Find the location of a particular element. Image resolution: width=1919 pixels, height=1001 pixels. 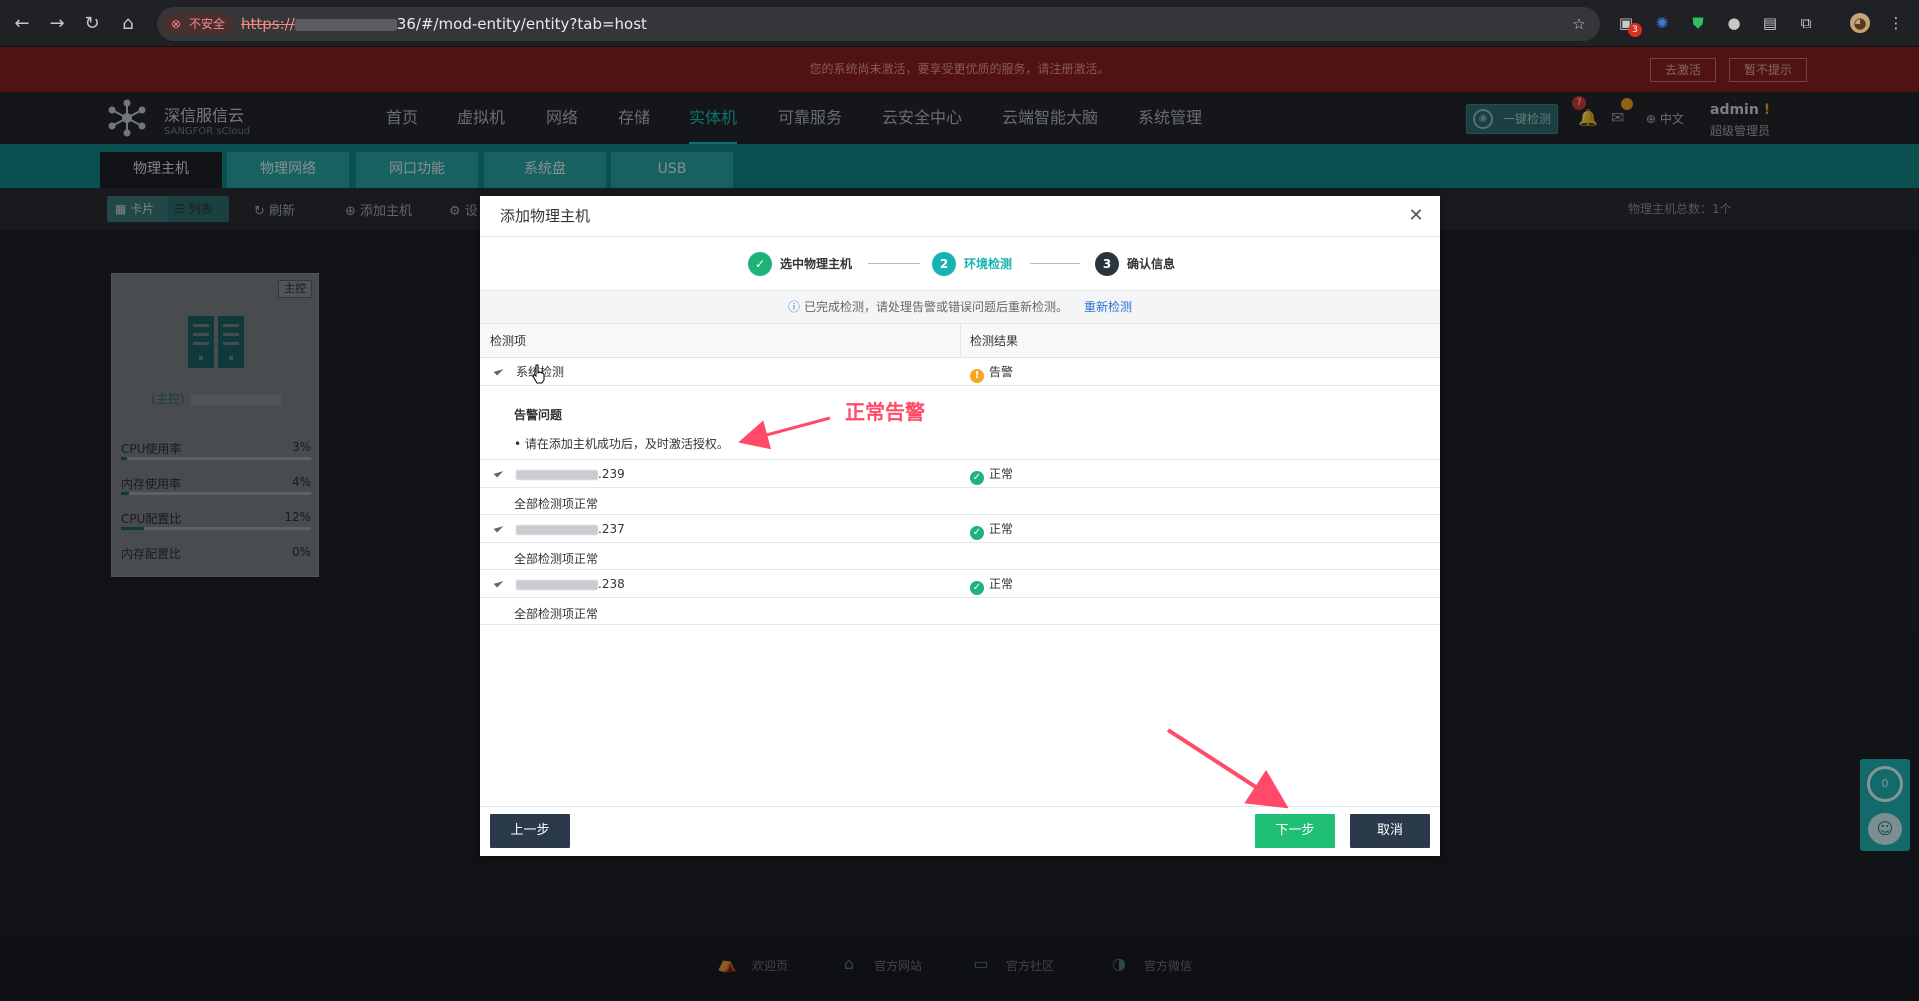

hand-cursor-icon is located at coordinates (538, 374).